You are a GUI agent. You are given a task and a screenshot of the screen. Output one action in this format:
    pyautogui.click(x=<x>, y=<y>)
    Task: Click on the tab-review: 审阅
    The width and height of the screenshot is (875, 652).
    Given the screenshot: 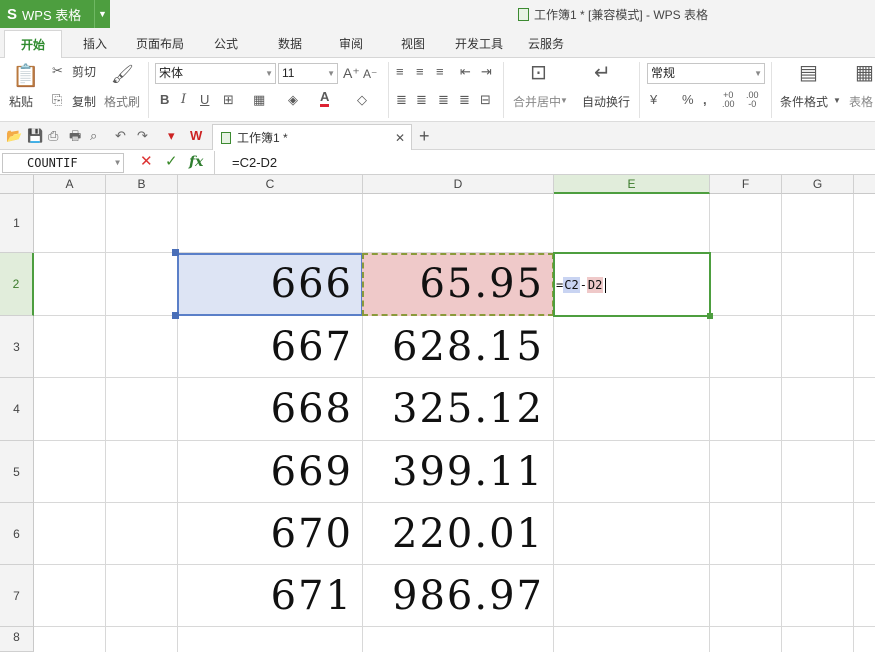 What is the action you would take?
    pyautogui.click(x=351, y=44)
    